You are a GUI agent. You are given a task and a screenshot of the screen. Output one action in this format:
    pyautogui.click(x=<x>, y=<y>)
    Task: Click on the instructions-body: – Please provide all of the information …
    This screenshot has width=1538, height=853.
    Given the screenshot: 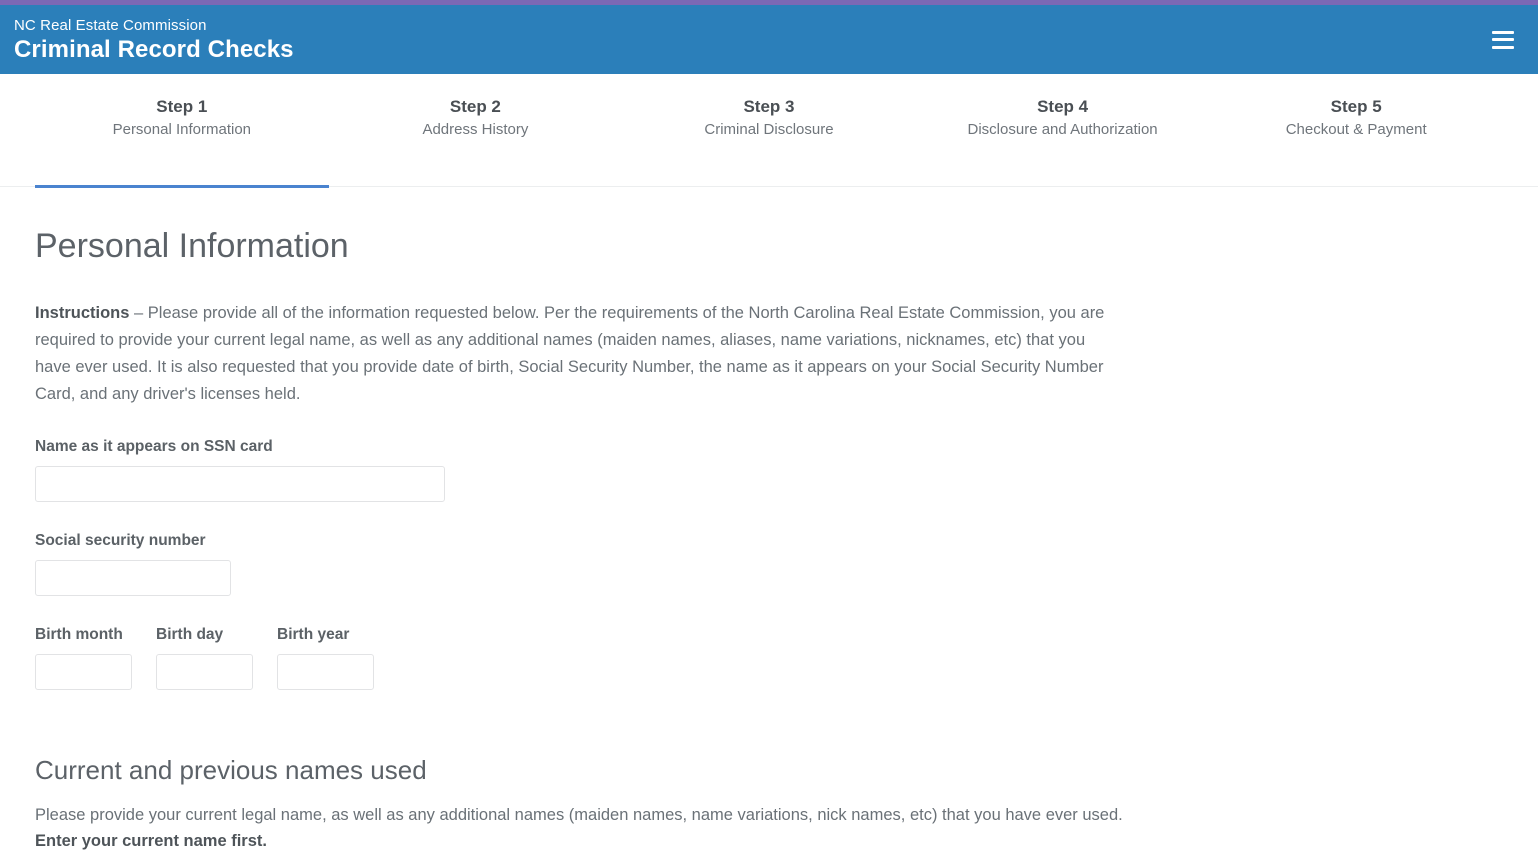 What is the action you would take?
    pyautogui.click(x=570, y=353)
    